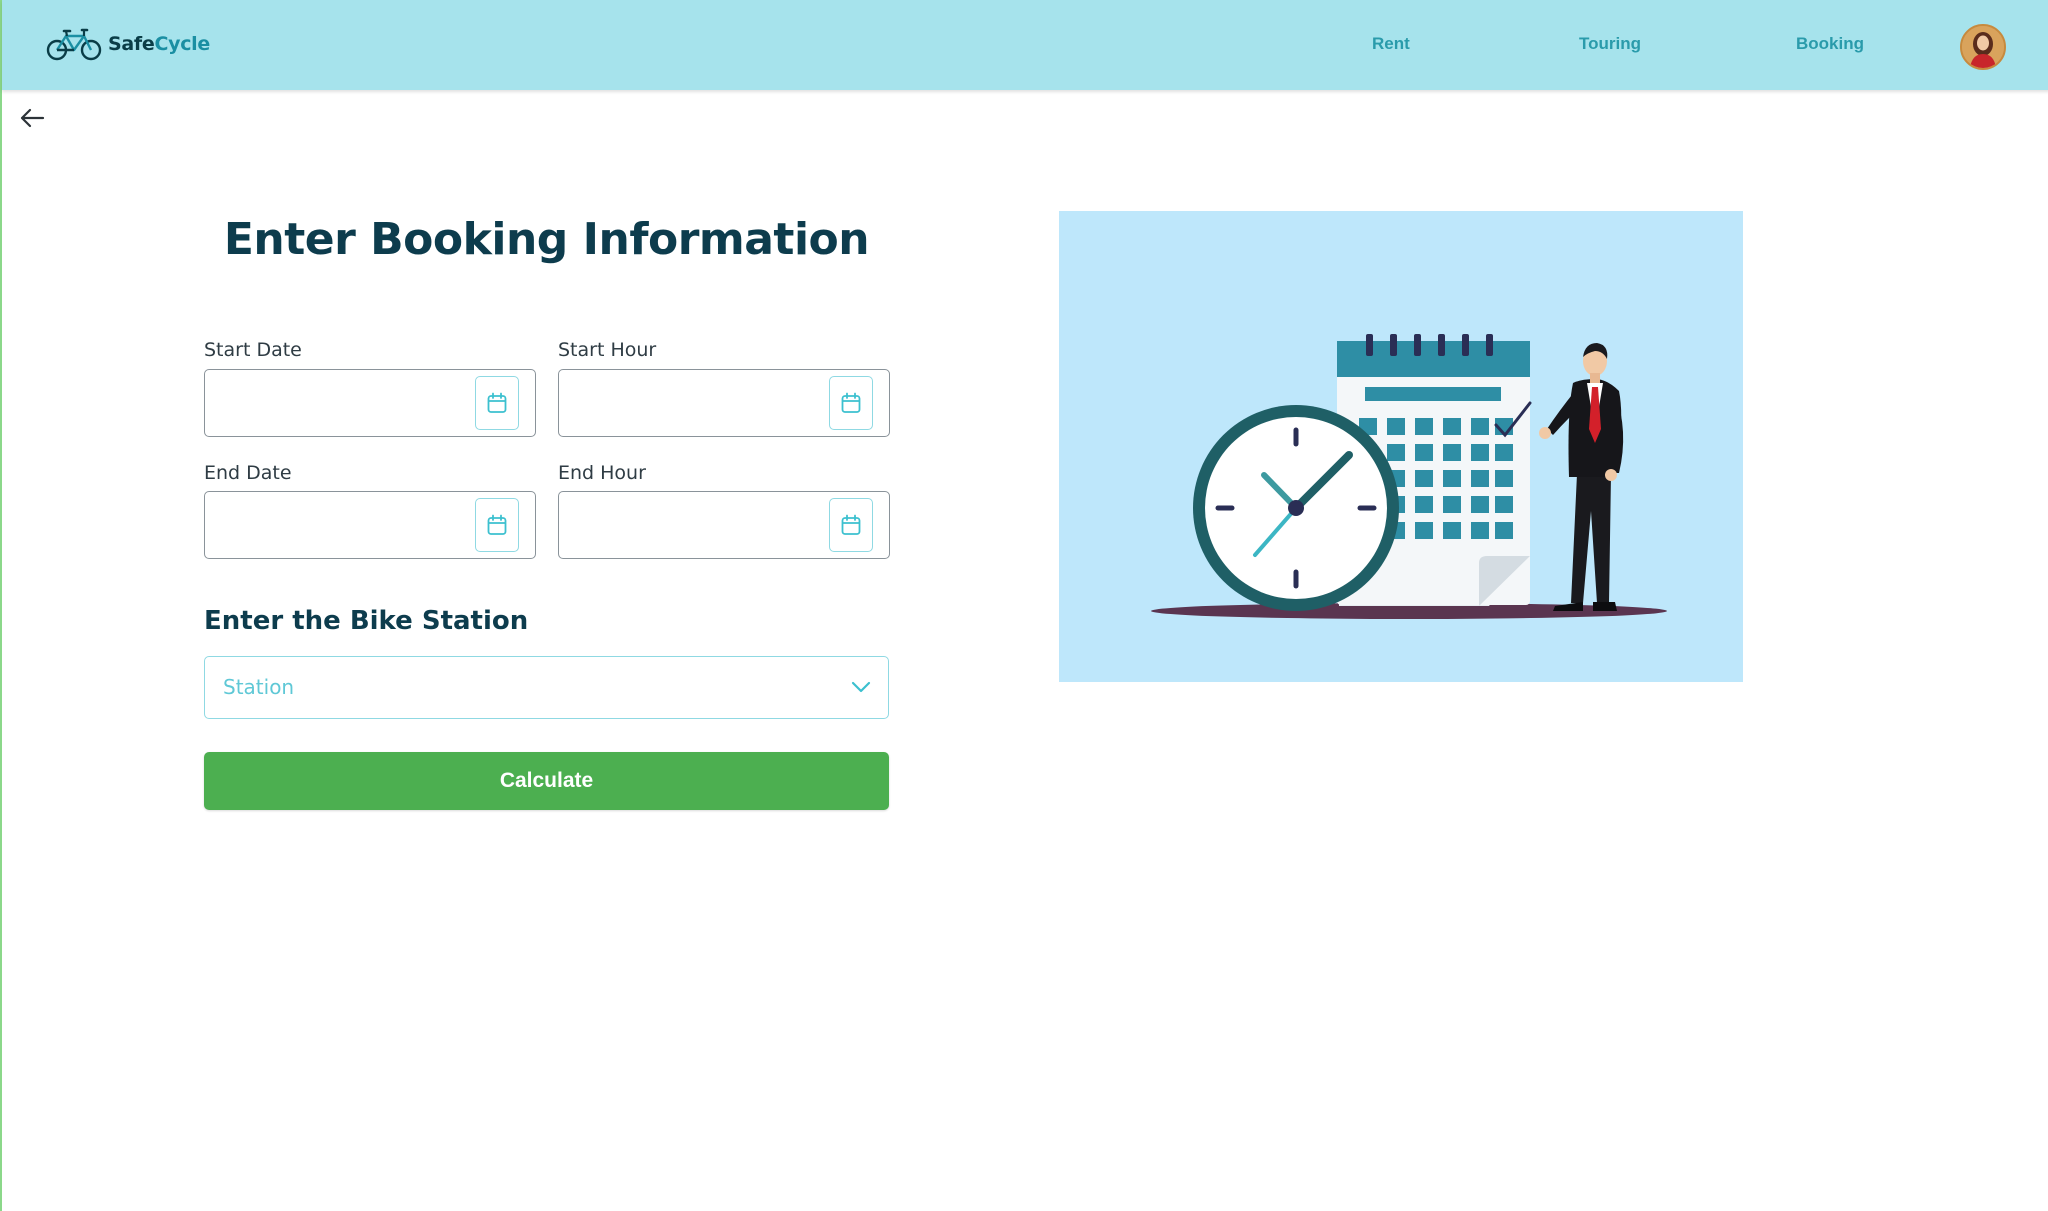 The image size is (2048, 1211). Describe the element at coordinates (546, 781) in the screenshot. I see `calculate-button: Calculate` at that location.